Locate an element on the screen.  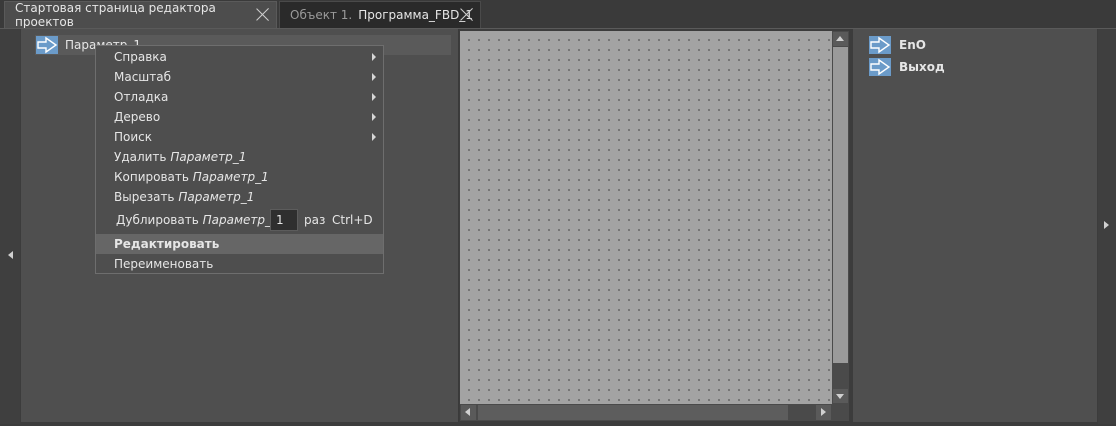
scrollbar-corner is located at coordinates (840, 412).